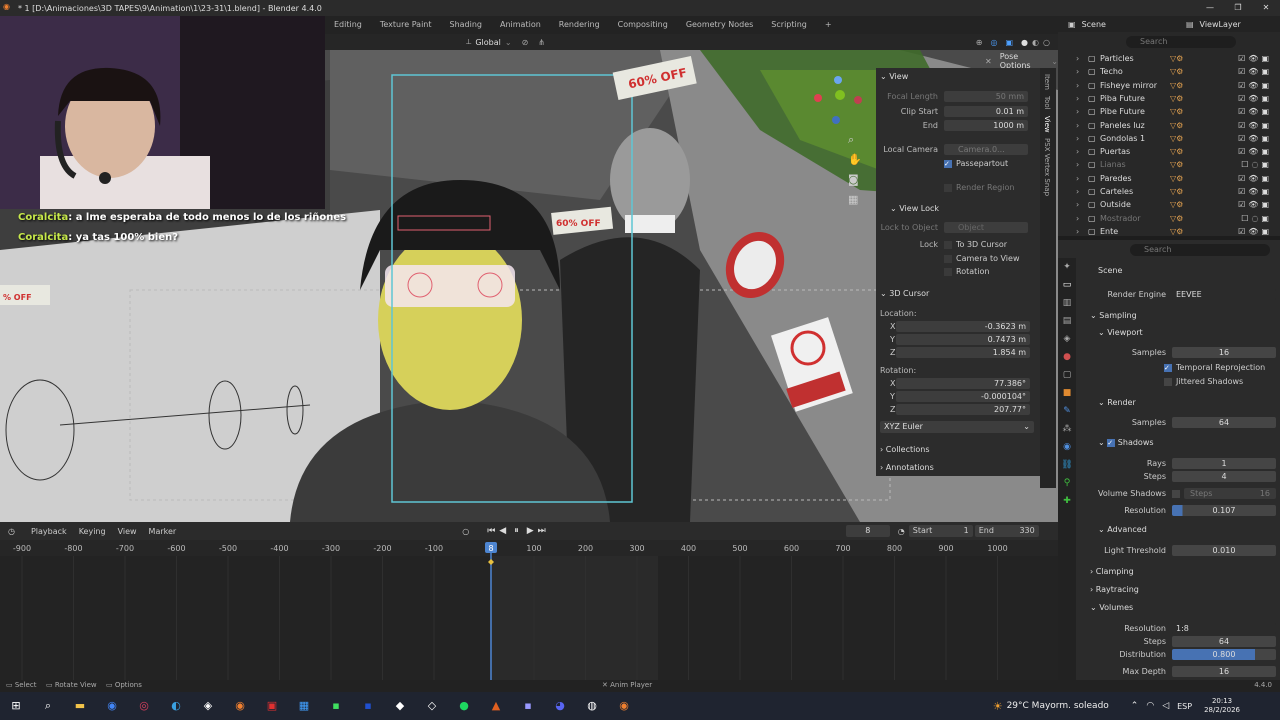 This screenshot has height=720, width=1280. I want to click on clip-end-field: 1000 m, so click(986, 125).